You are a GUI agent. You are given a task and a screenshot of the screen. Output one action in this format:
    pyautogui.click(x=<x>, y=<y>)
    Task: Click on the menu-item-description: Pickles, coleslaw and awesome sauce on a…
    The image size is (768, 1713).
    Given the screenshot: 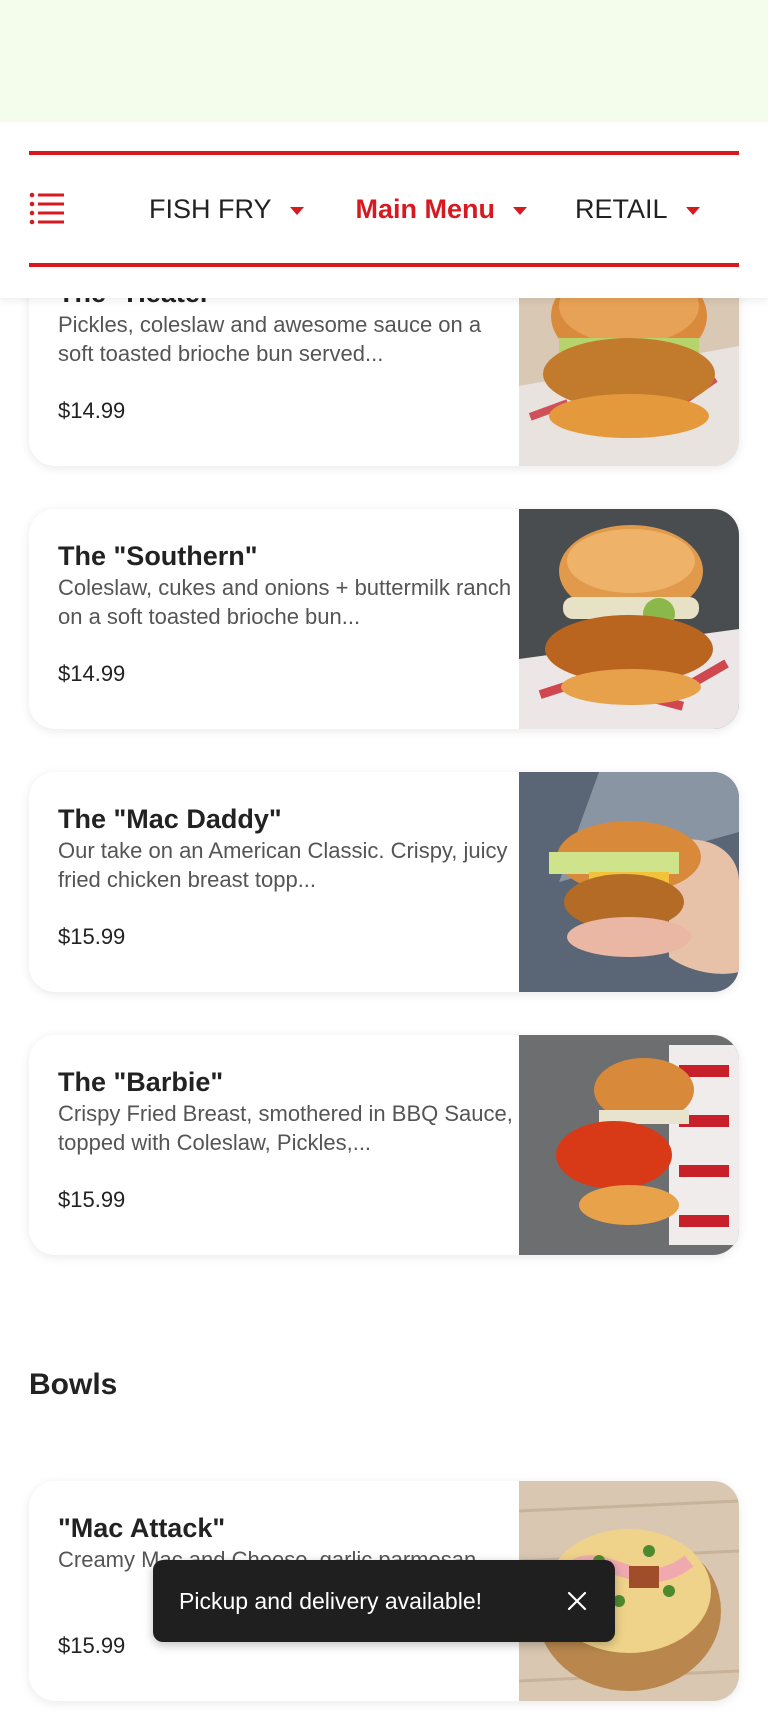 What is the action you would take?
    pyautogui.click(x=270, y=339)
    